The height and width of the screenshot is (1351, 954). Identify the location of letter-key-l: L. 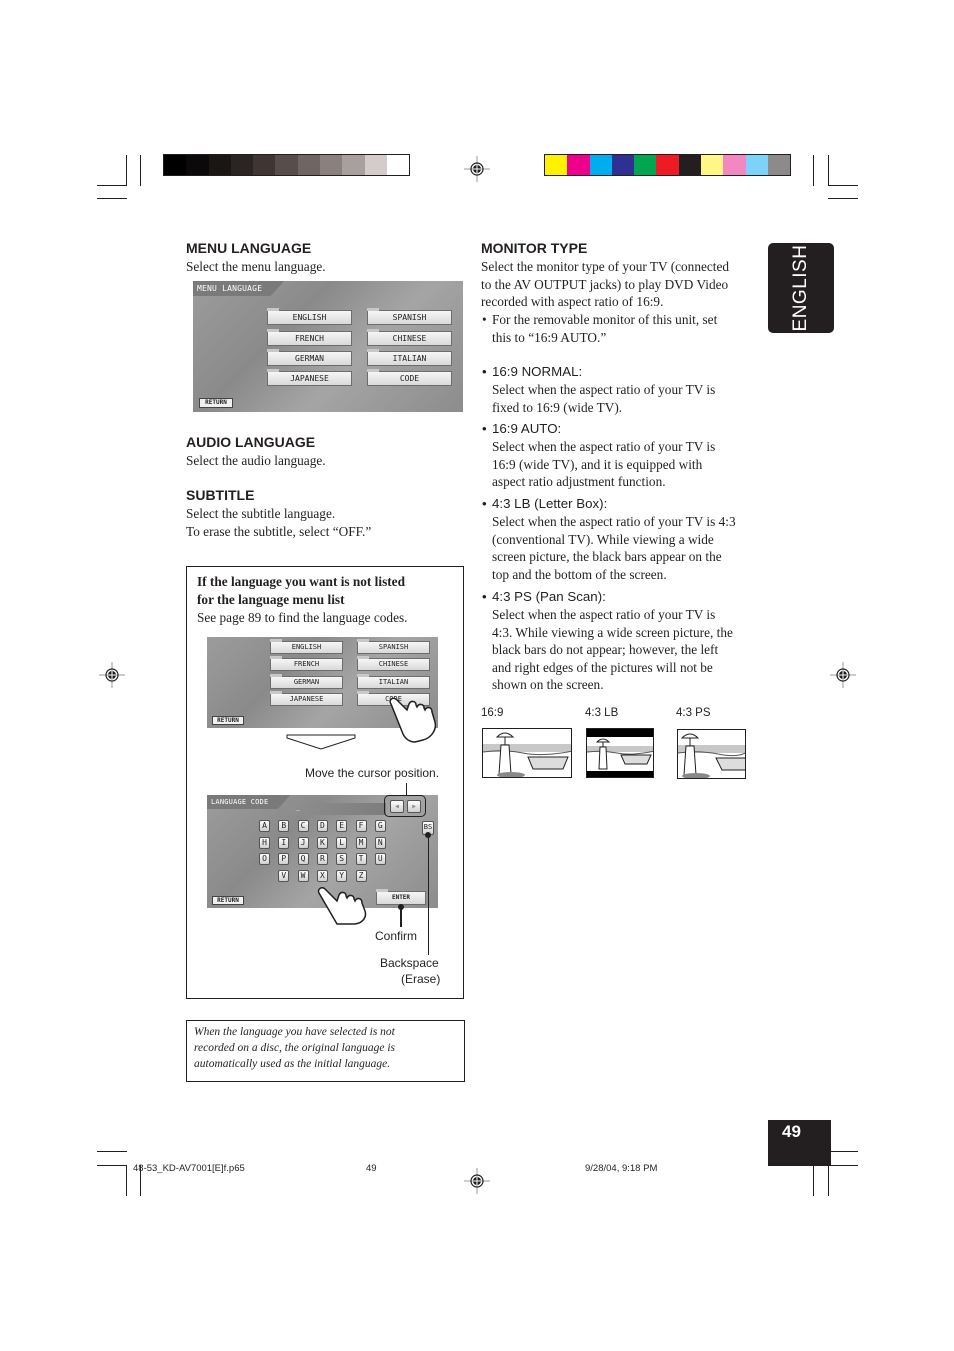
(342, 842).